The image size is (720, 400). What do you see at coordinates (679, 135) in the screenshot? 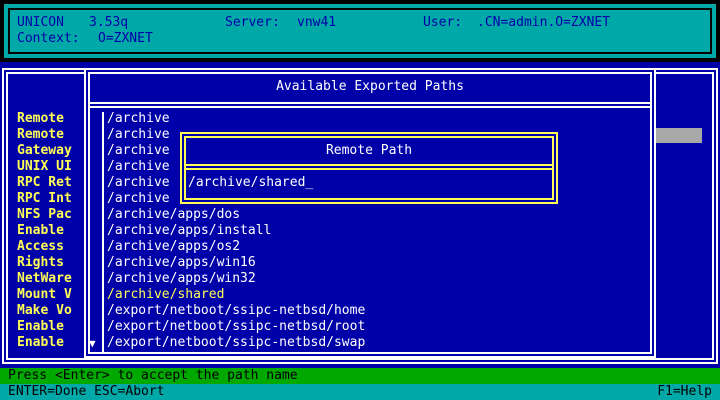
I see `menu-highlight-block` at bounding box center [679, 135].